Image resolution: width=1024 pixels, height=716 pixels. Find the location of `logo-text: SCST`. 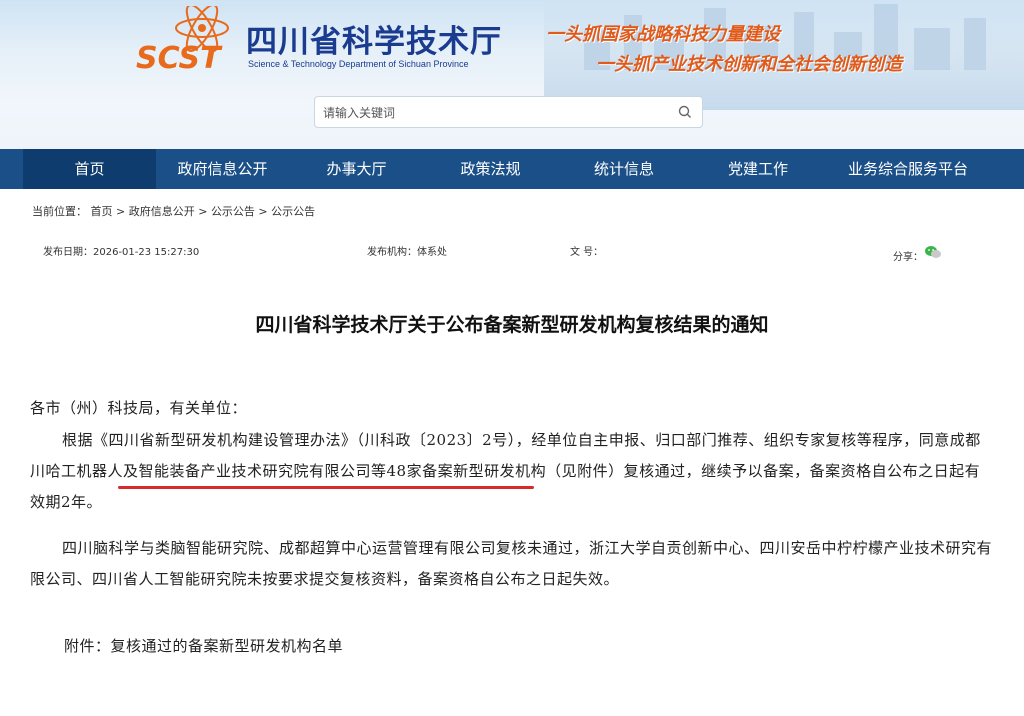

logo-text: SCST is located at coordinates (179, 58).